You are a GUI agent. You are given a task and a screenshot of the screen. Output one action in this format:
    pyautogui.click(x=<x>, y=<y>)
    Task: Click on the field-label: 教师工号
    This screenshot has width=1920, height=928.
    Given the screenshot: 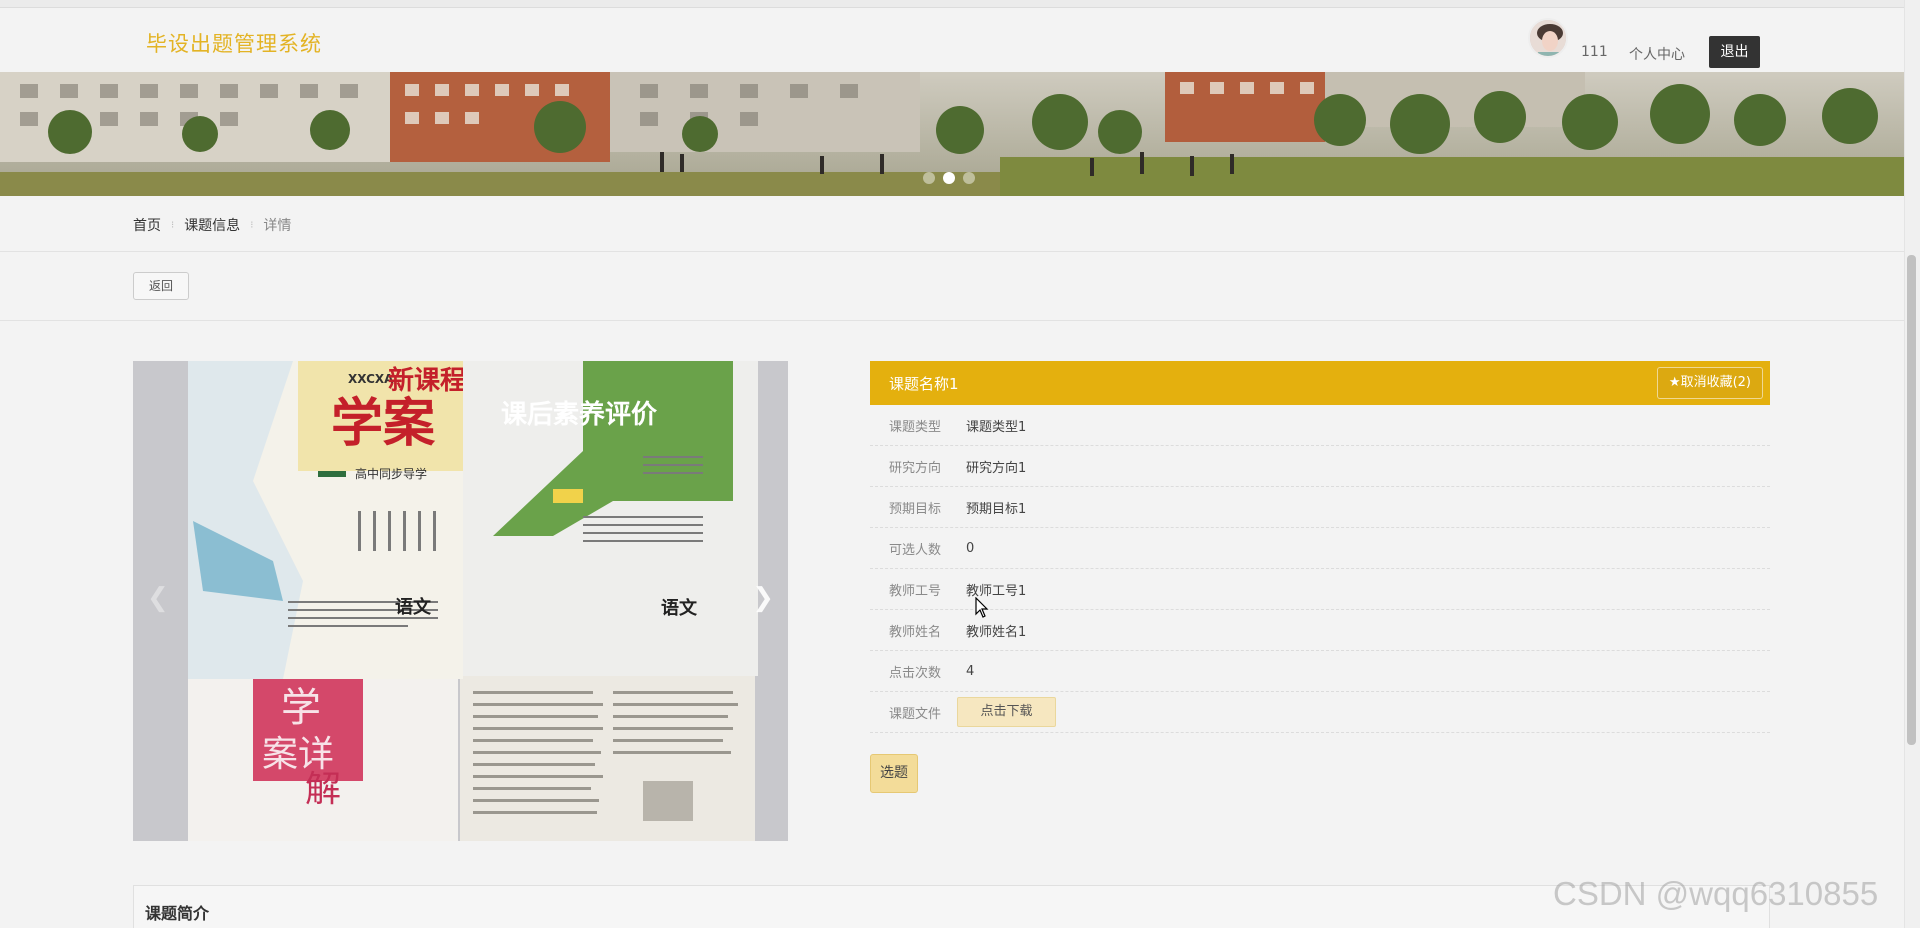 What is the action you would take?
    pyautogui.click(x=915, y=591)
    